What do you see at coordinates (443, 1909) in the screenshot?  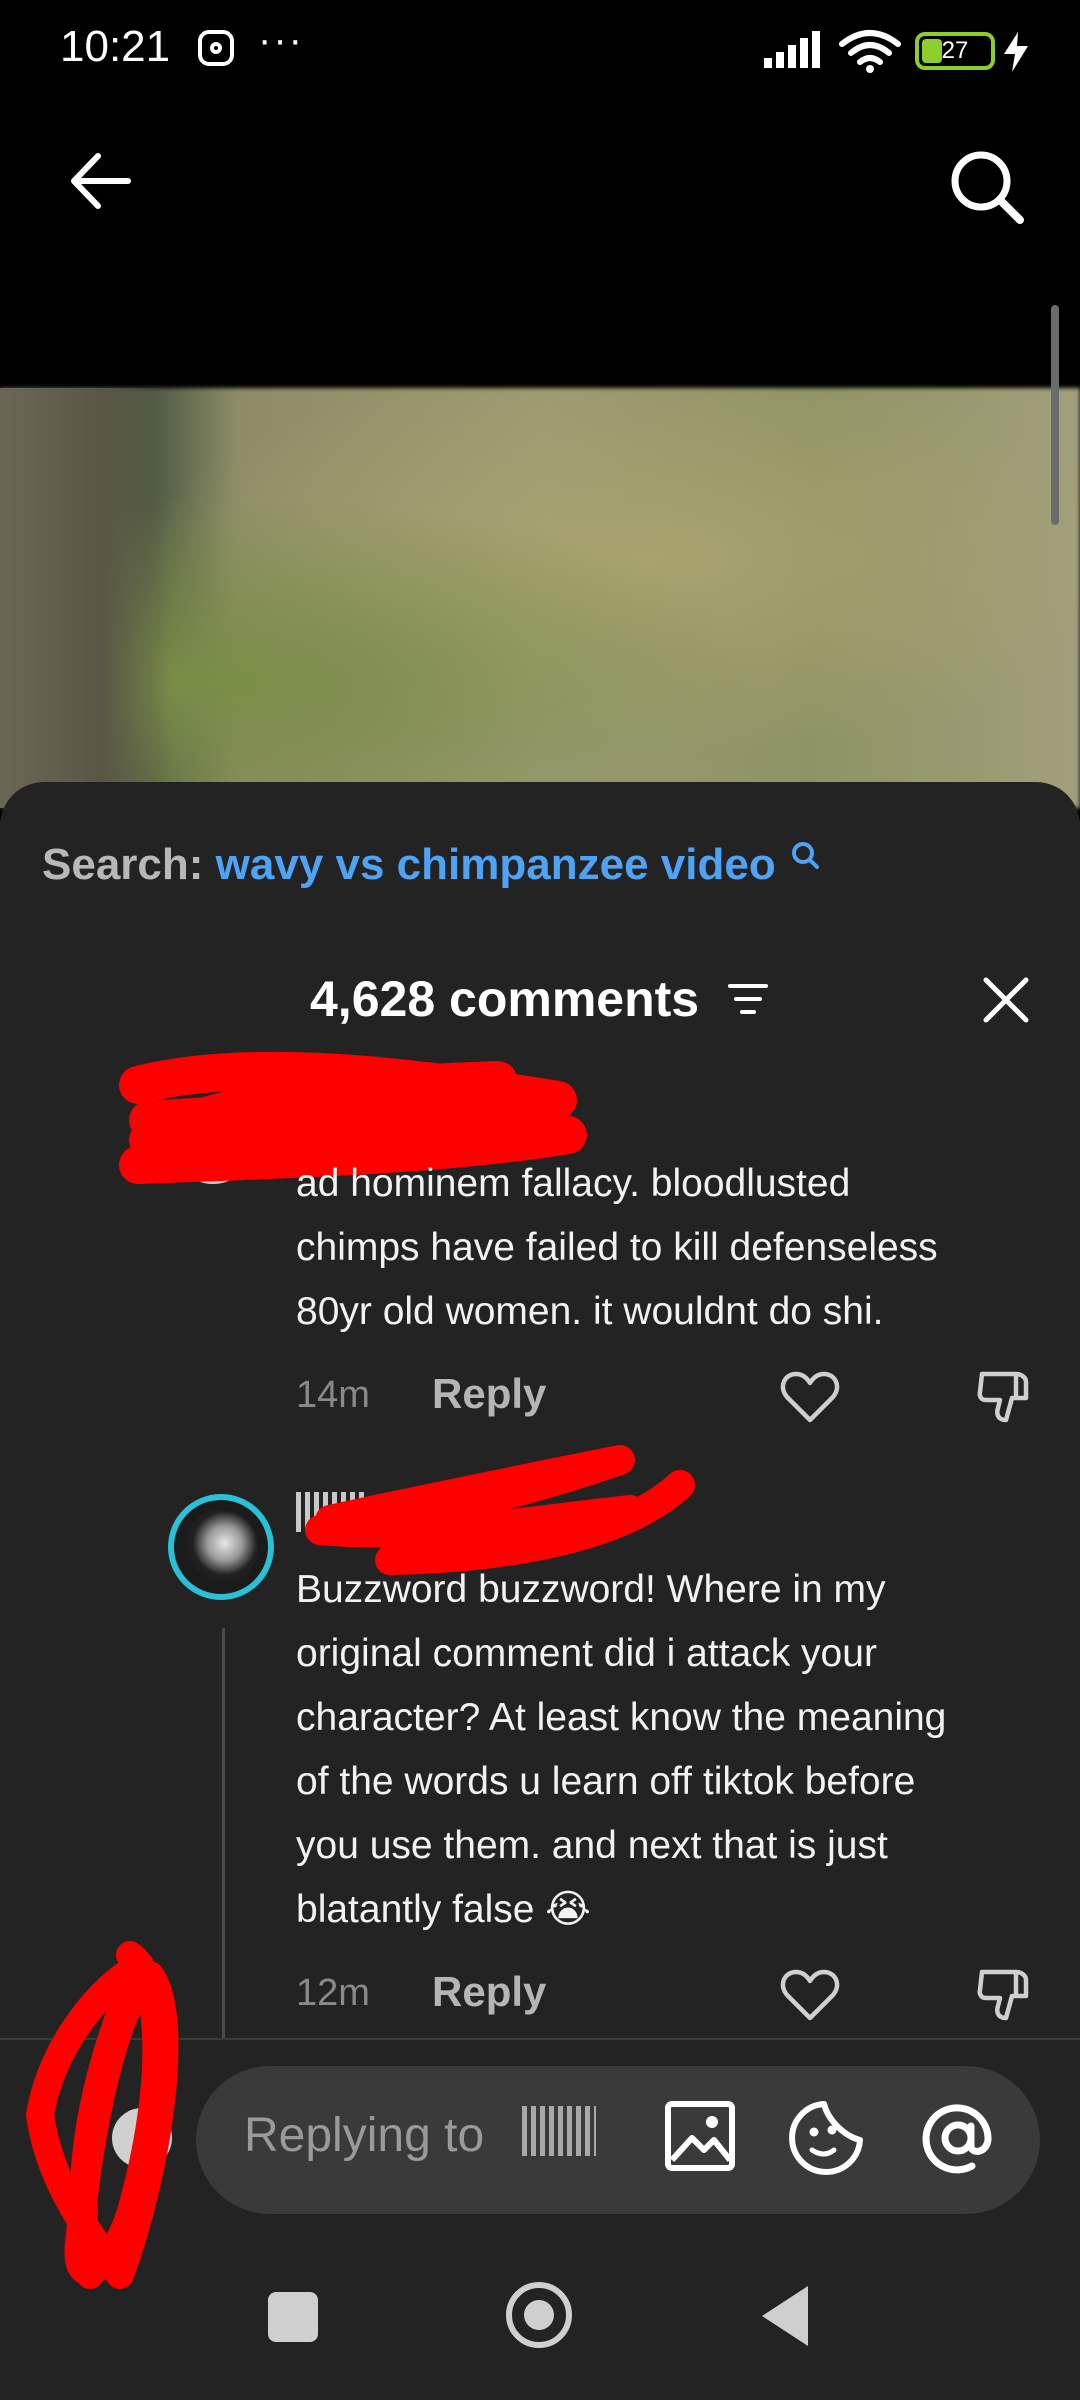 I see `comment-line: blatantly false 😭` at bounding box center [443, 1909].